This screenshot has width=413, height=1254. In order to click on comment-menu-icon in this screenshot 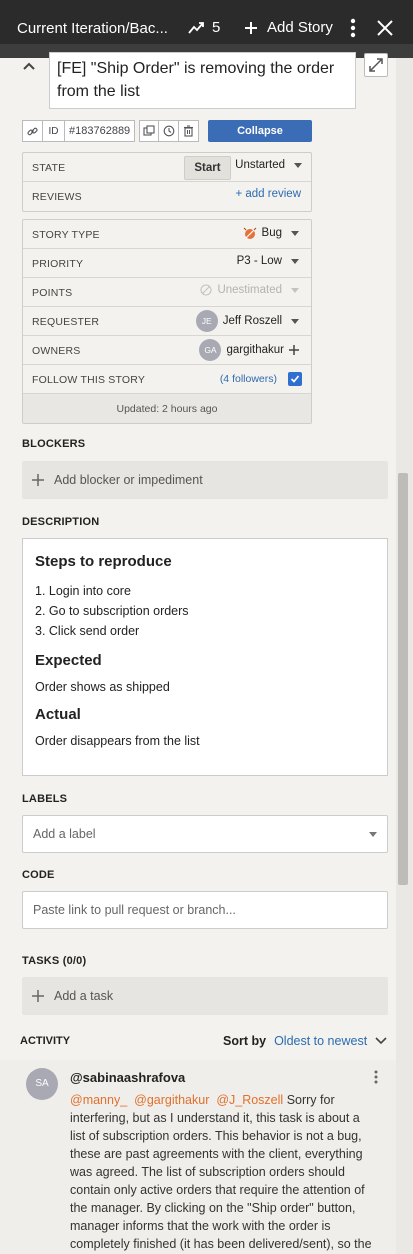, I will do `click(376, 1078)`.